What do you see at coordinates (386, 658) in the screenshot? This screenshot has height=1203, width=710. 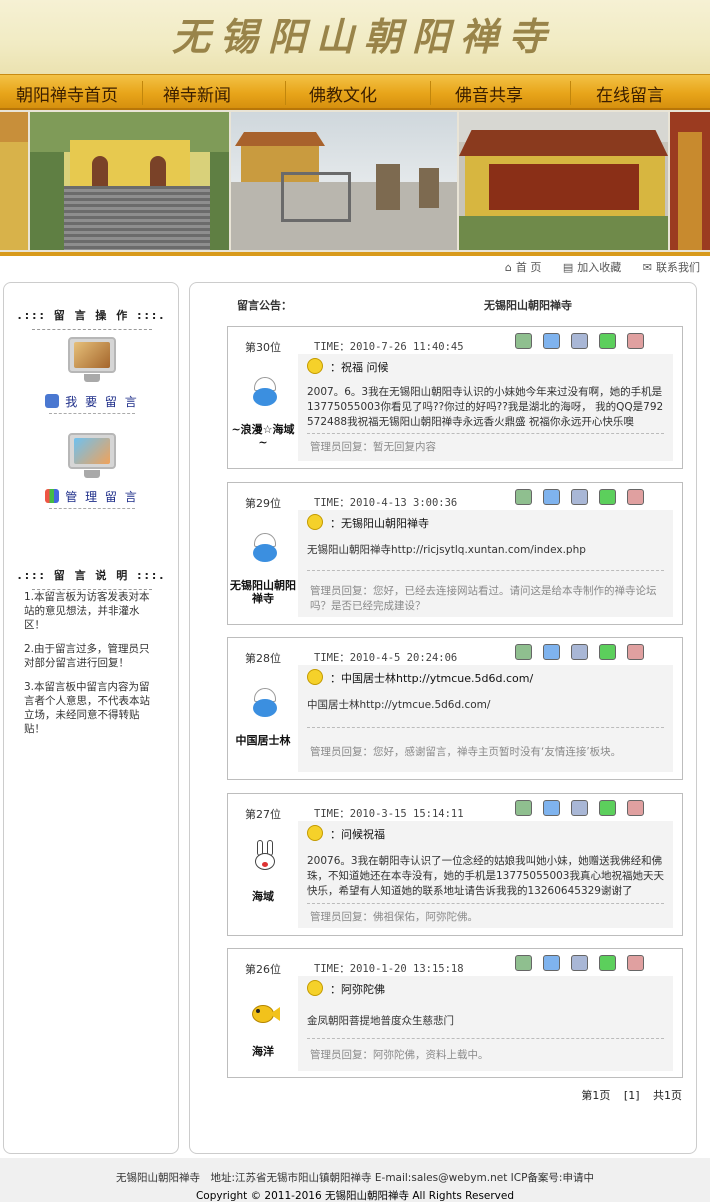 I see `entry-time: TIME：2010-4-5 20:24:06` at bounding box center [386, 658].